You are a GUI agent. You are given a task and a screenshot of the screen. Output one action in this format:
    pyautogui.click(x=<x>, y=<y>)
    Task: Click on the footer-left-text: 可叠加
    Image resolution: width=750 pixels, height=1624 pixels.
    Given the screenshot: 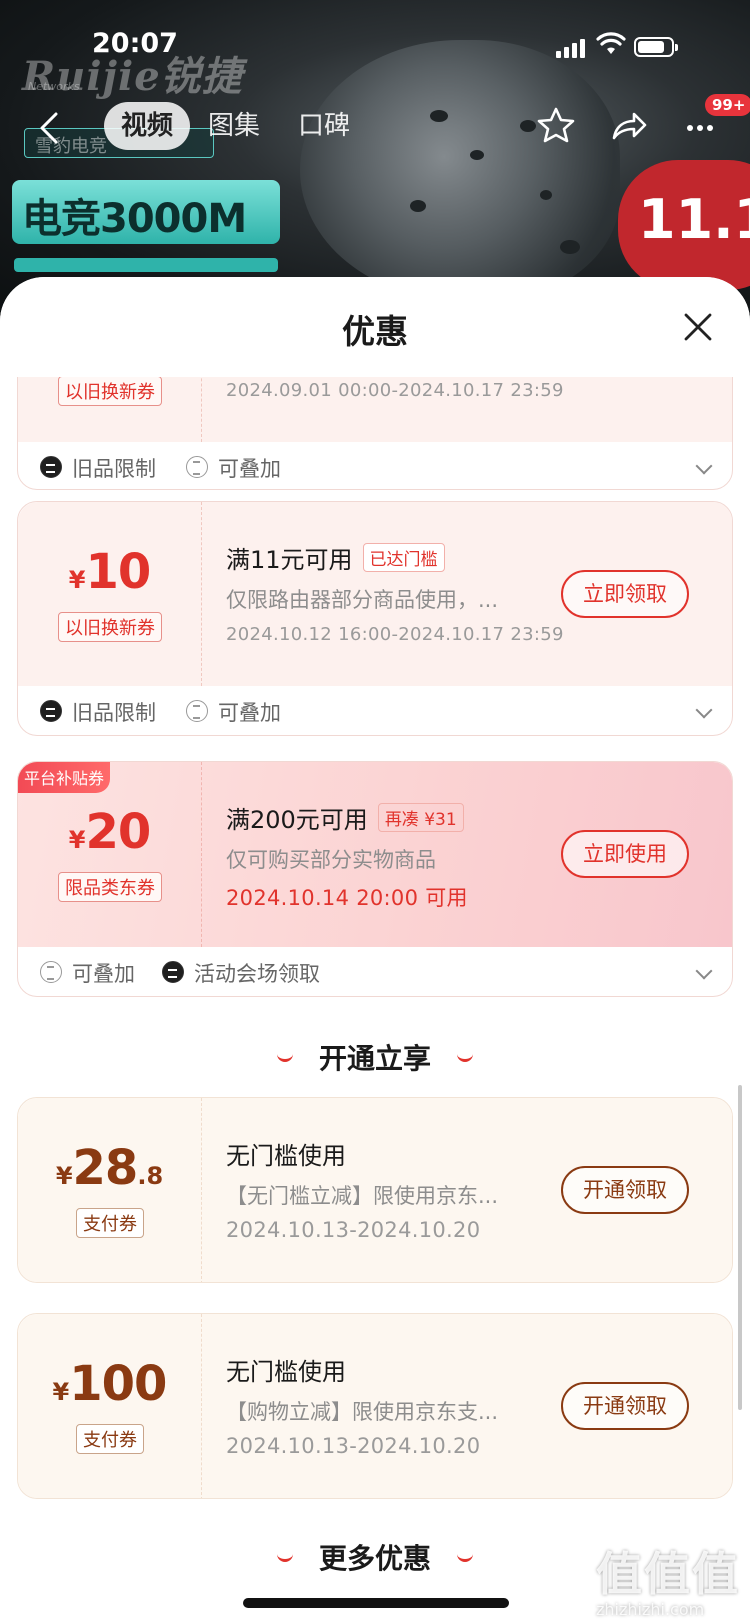 What is the action you would take?
    pyautogui.click(x=103, y=974)
    